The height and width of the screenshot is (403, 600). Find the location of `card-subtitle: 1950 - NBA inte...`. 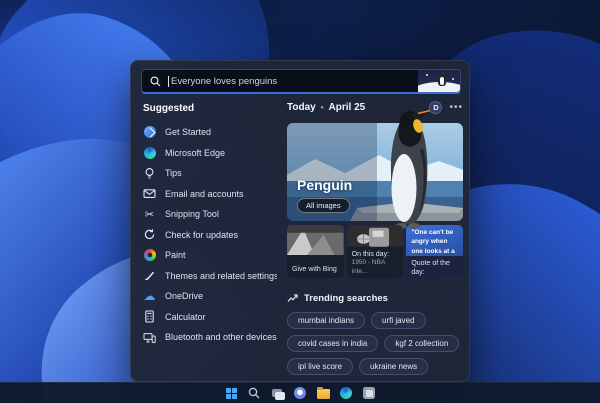

card-subtitle: 1950 - NBA inte... is located at coordinates (368, 267).